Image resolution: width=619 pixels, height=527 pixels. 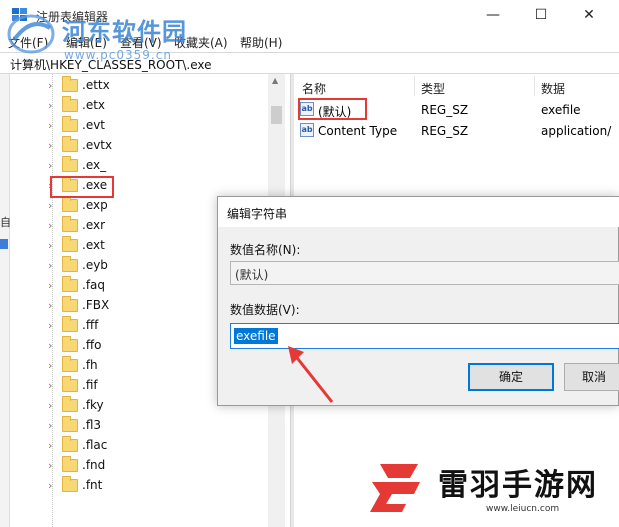 I want to click on scroll-thumb, so click(x=276, y=115).